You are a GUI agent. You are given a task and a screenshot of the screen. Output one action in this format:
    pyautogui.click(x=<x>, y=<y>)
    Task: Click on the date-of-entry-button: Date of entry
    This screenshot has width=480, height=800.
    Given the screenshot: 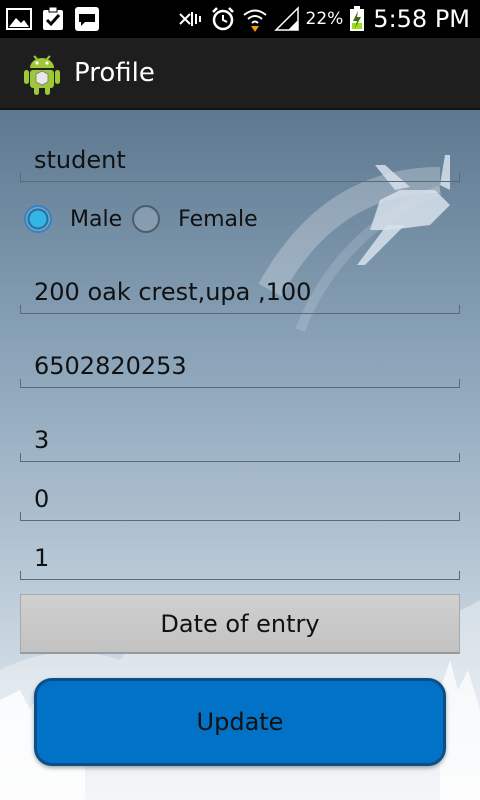 What is the action you would take?
    pyautogui.click(x=240, y=624)
    